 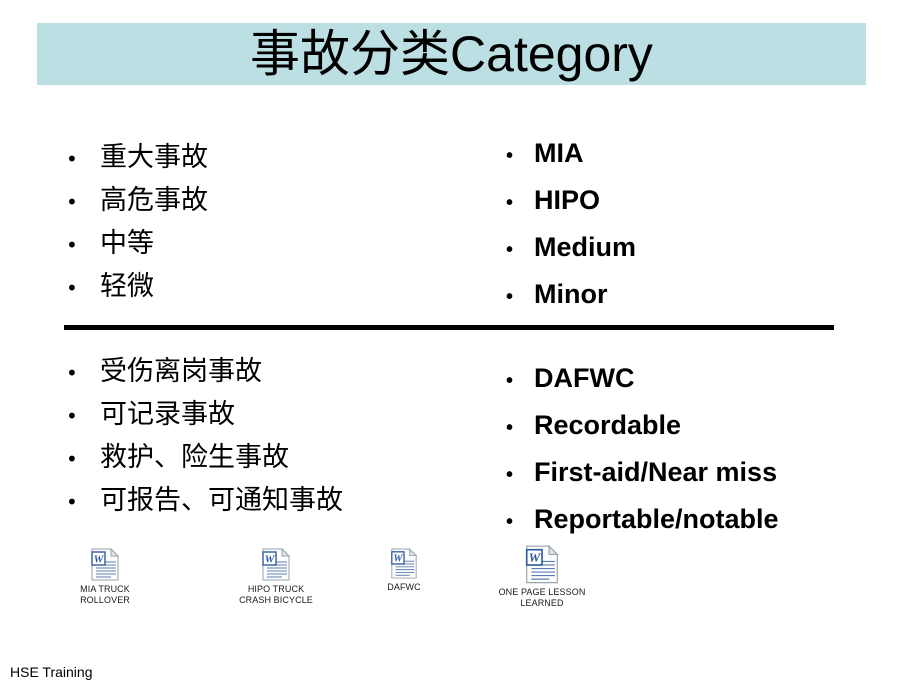 I want to click on list-item: • 救护、险生事故, so click(x=204, y=458).